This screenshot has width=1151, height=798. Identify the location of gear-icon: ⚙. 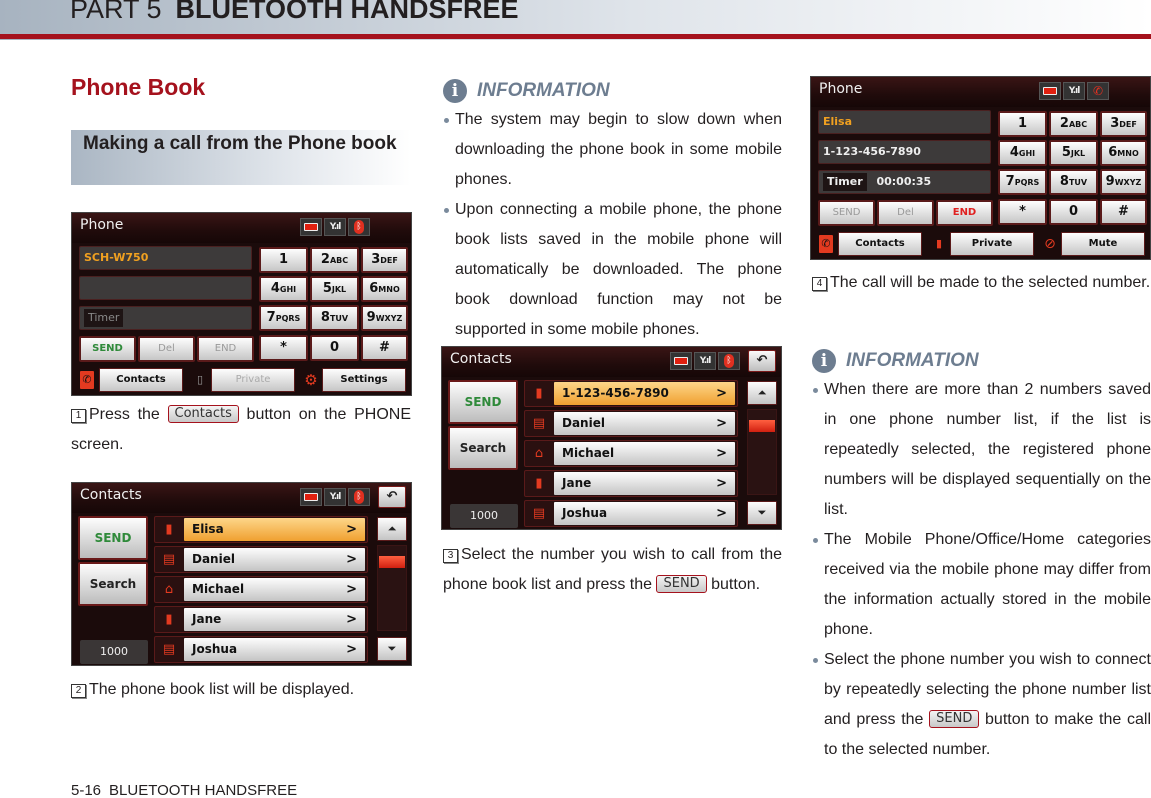
(311, 380).